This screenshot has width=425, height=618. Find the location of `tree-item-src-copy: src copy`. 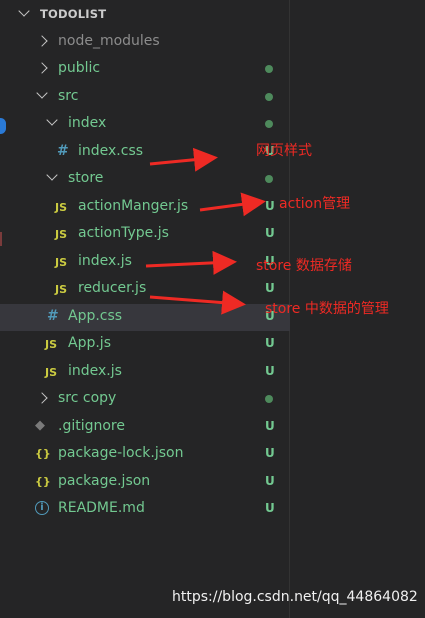

tree-item-src-copy: src copy is located at coordinates (145, 399).